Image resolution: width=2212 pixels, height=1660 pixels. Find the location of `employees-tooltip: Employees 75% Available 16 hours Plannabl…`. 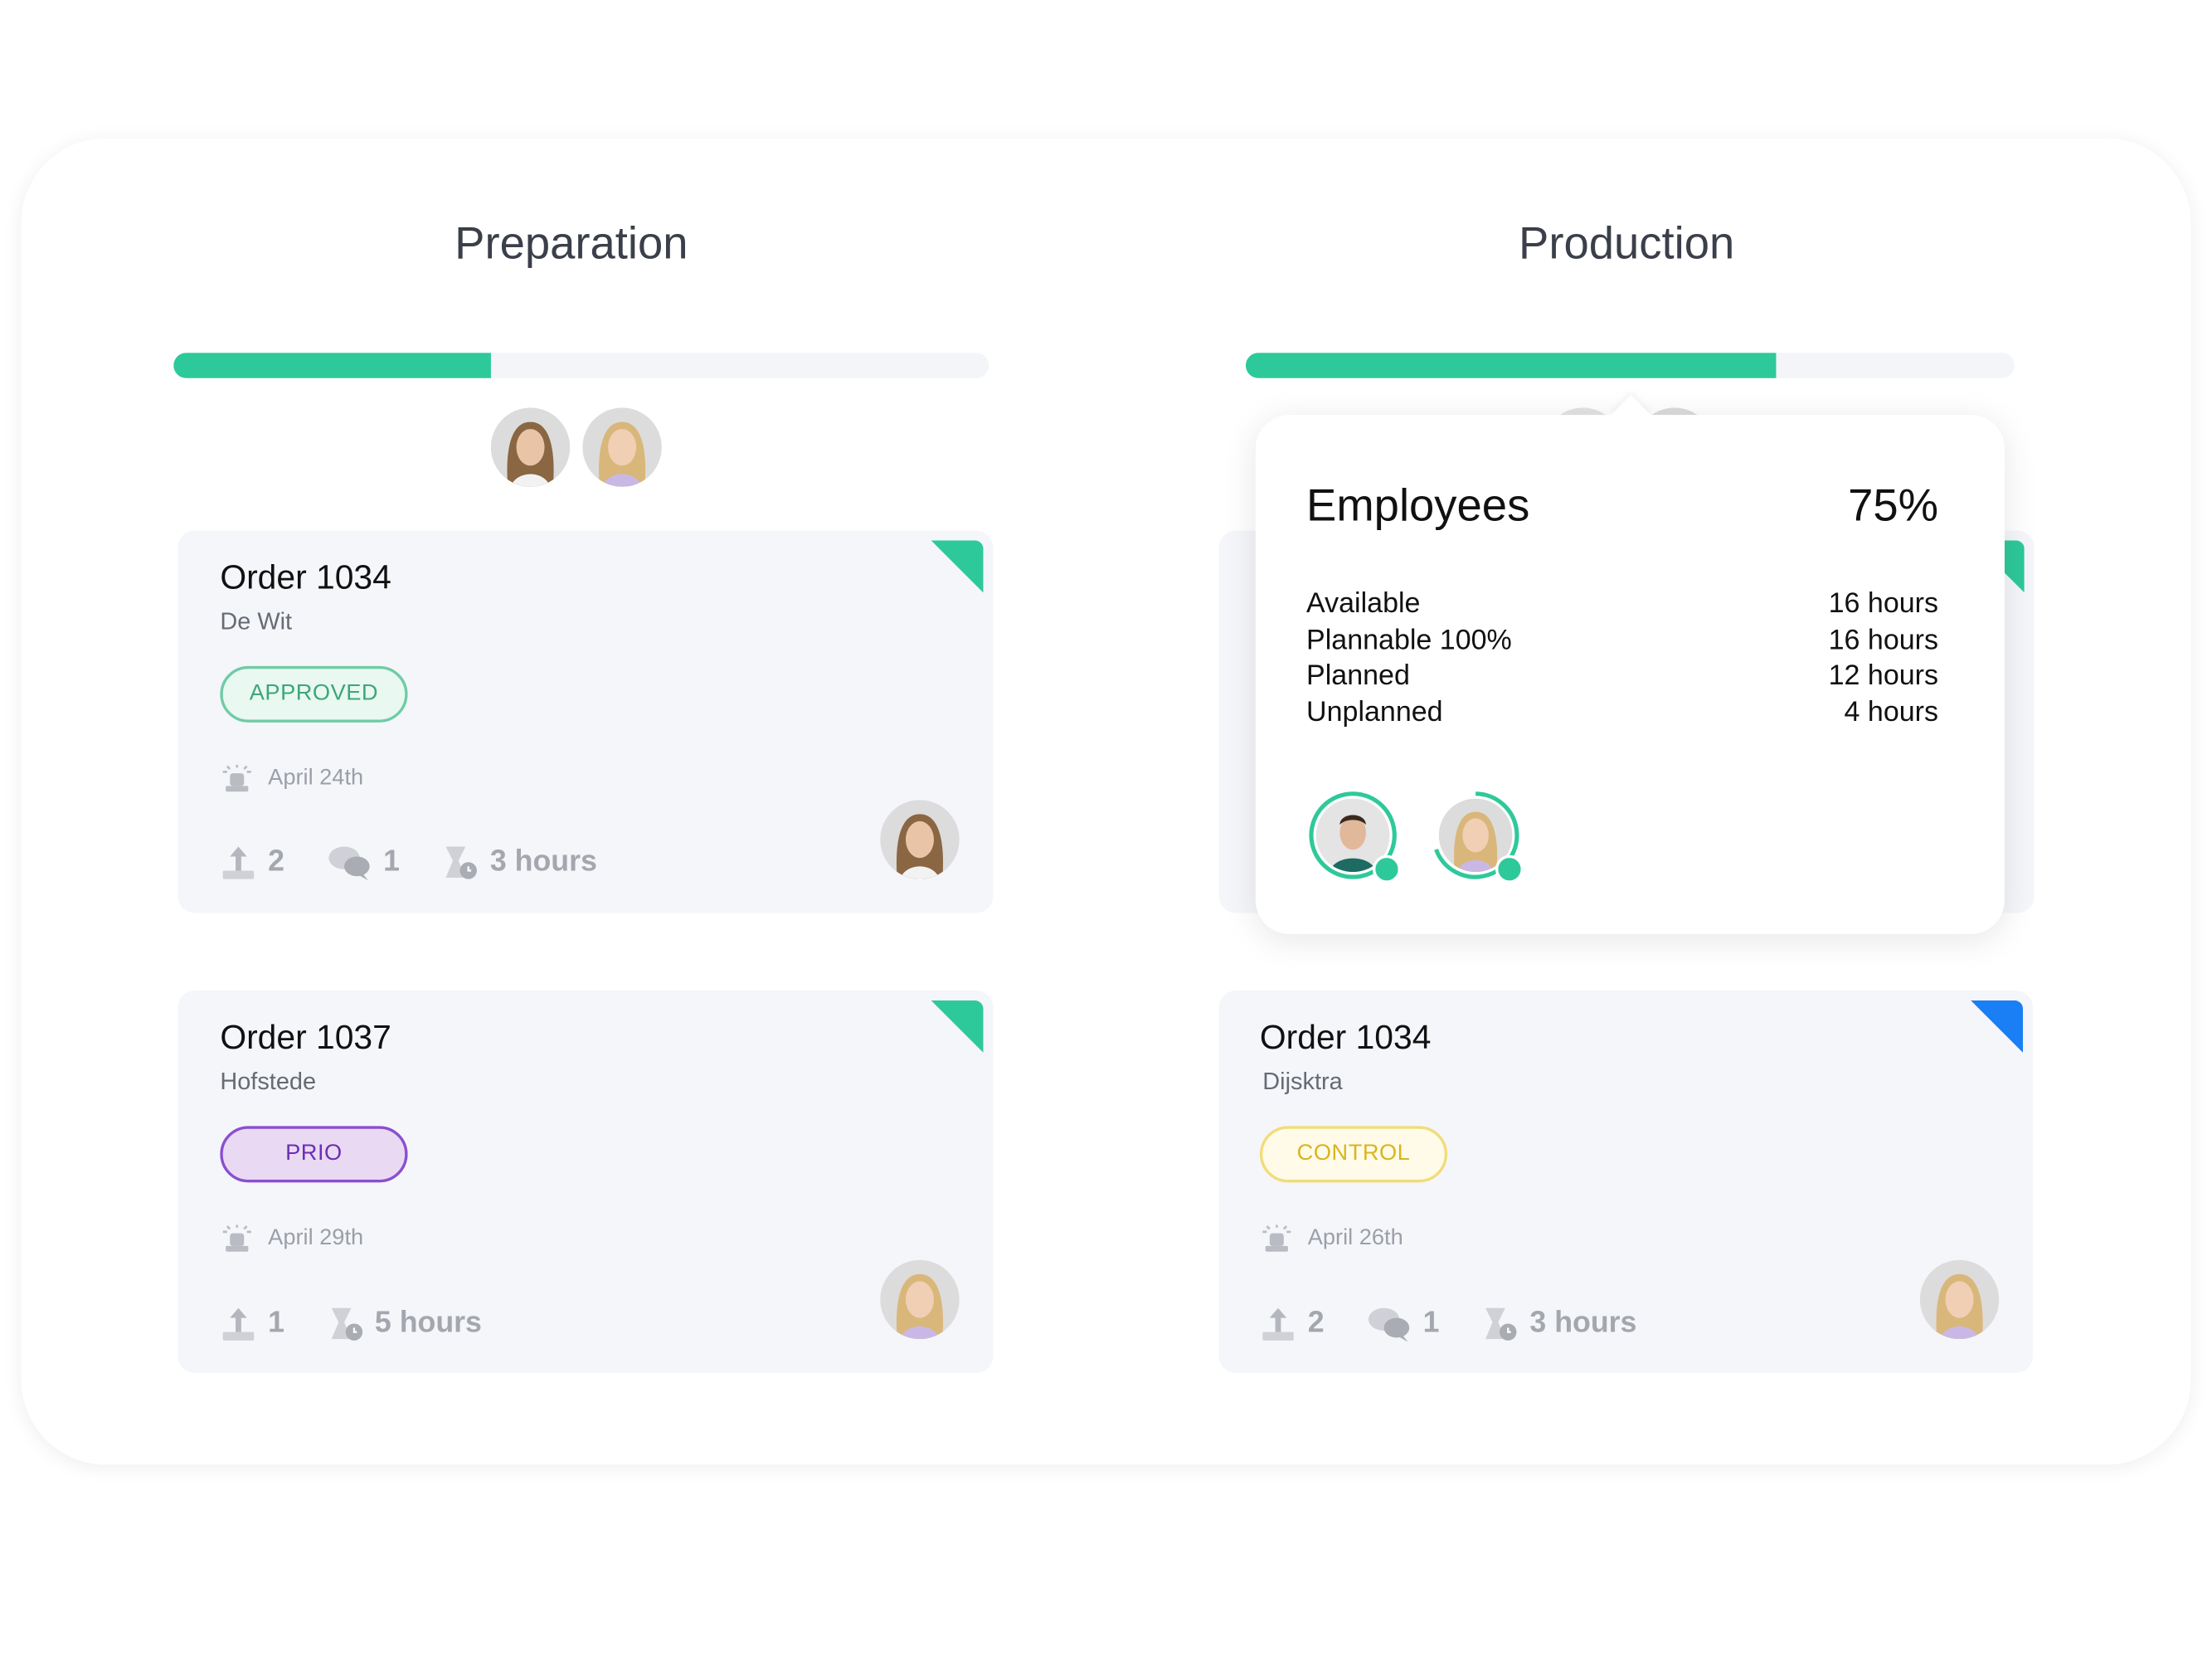

employees-tooltip: Employees 75% Available 16 hours Plannabl… is located at coordinates (1630, 664).